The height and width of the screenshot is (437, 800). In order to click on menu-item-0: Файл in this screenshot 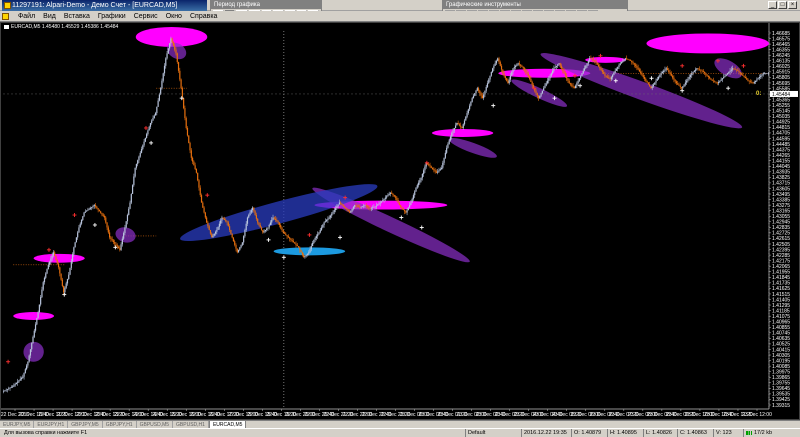, I will do `click(26, 16)`.